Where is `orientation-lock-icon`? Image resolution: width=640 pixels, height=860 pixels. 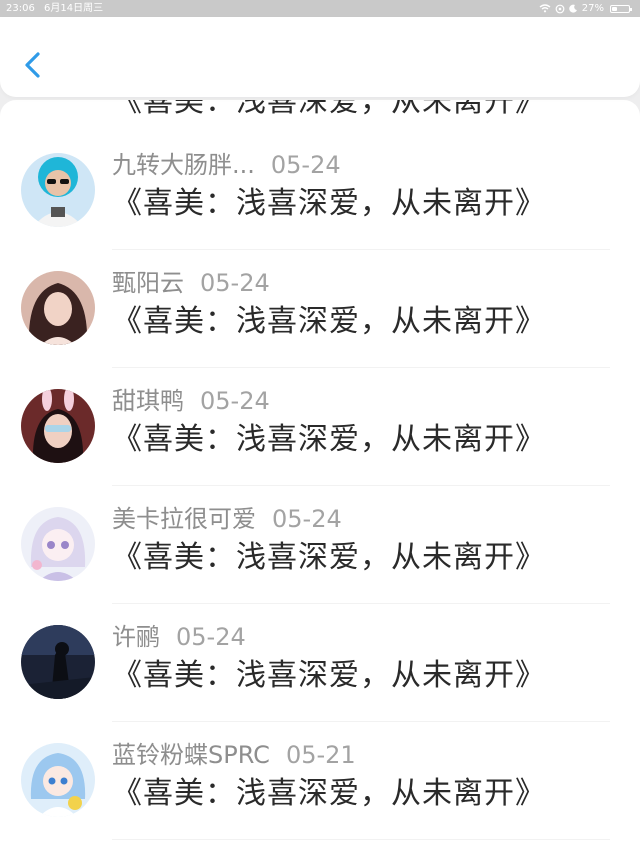
orientation-lock-icon is located at coordinates (560, 8).